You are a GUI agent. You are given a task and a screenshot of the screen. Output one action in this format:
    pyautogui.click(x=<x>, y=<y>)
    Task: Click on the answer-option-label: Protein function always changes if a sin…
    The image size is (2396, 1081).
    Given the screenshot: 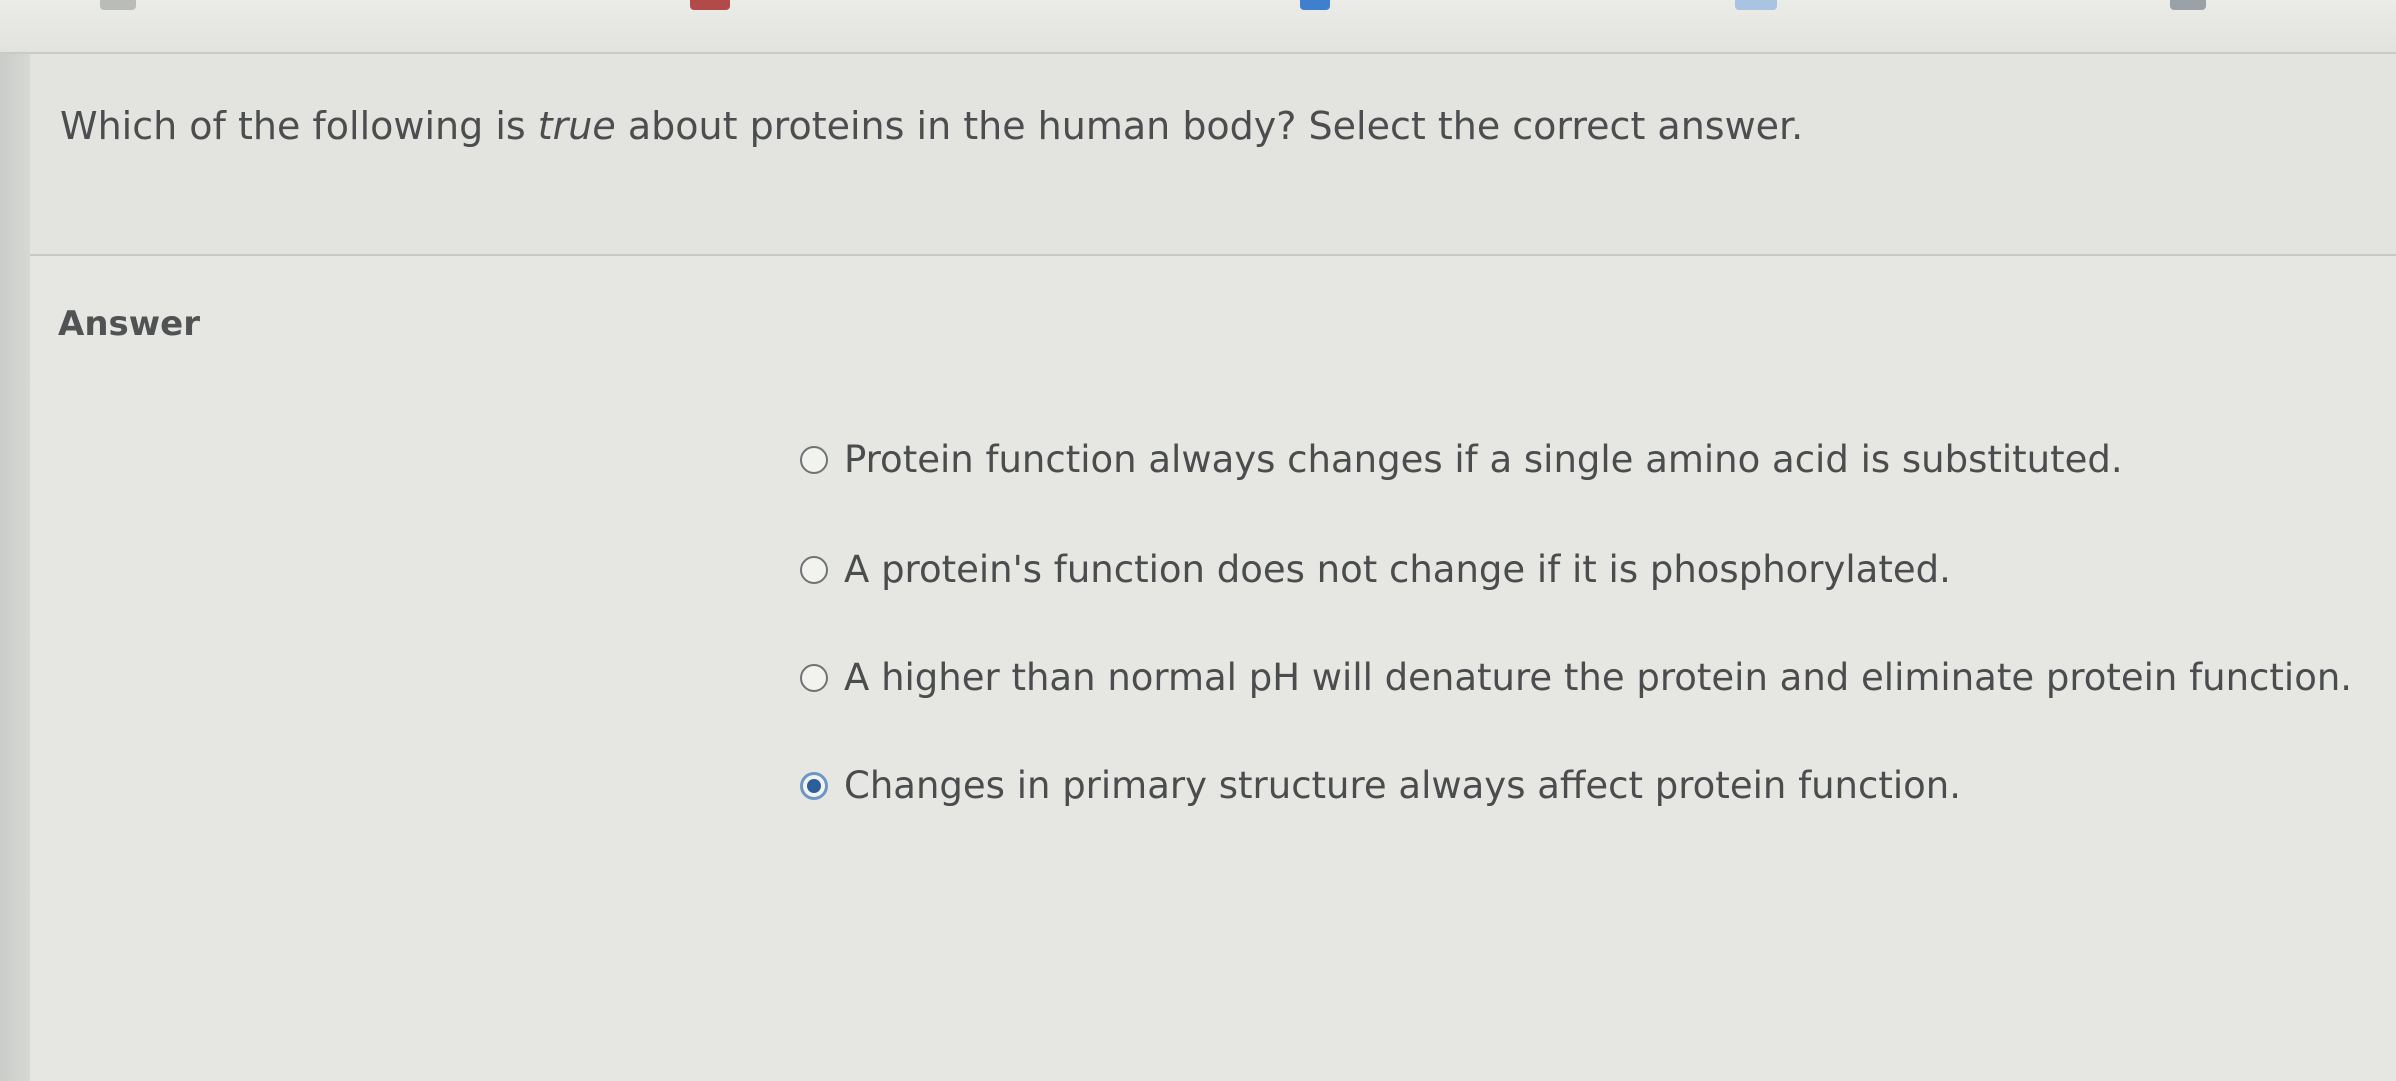 What is the action you would take?
    pyautogui.click(x=1483, y=459)
    